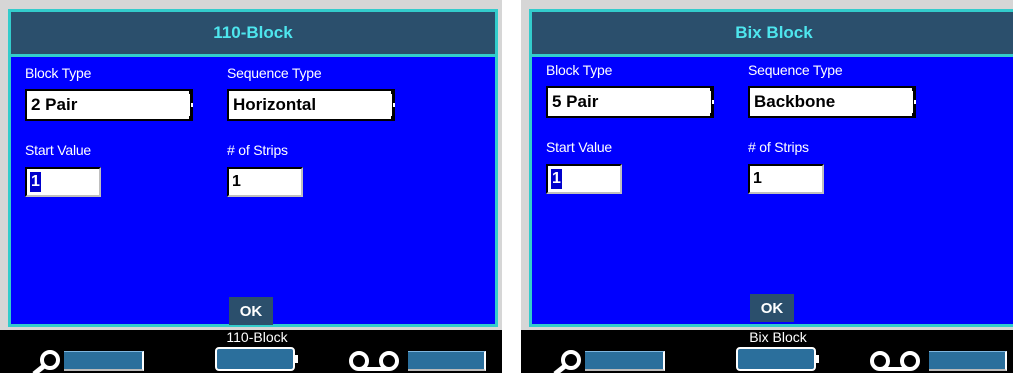 The image size is (1013, 373). I want to click on status-bar: Bix Block, so click(767, 351).